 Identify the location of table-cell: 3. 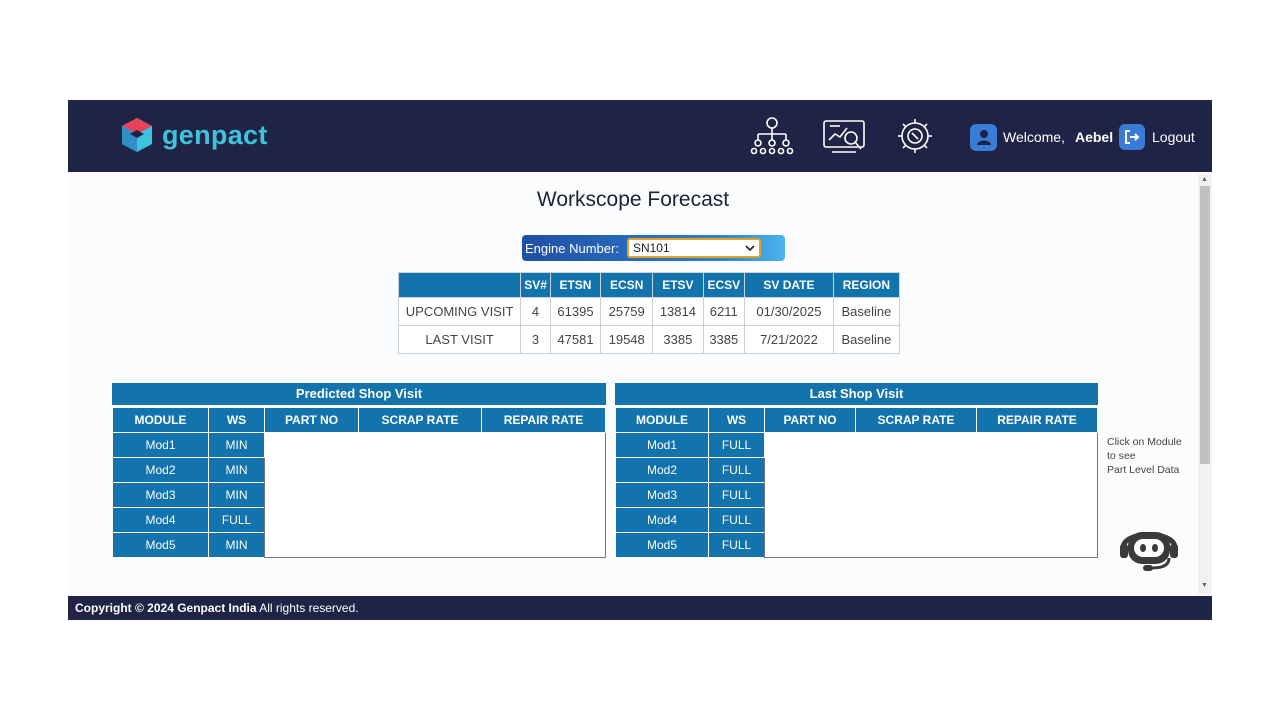
(535, 339).